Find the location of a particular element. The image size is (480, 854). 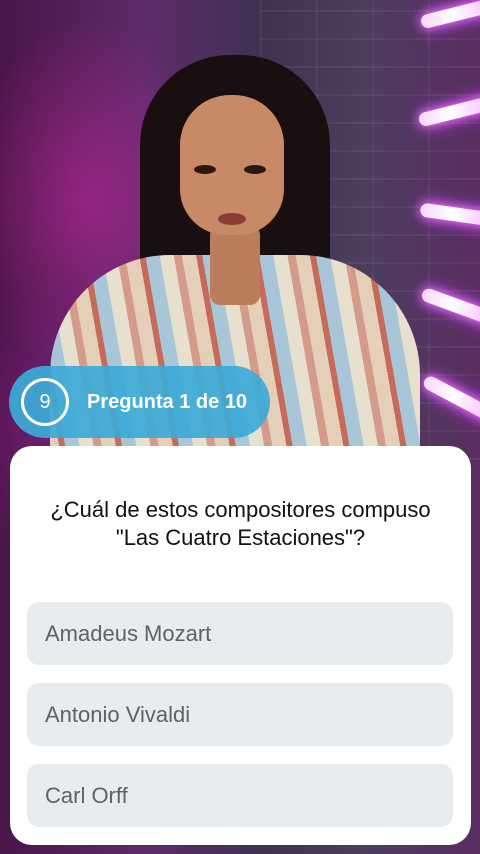

question-progress-badge: 9 Pregunta 1 de 10 is located at coordinates (139, 402).